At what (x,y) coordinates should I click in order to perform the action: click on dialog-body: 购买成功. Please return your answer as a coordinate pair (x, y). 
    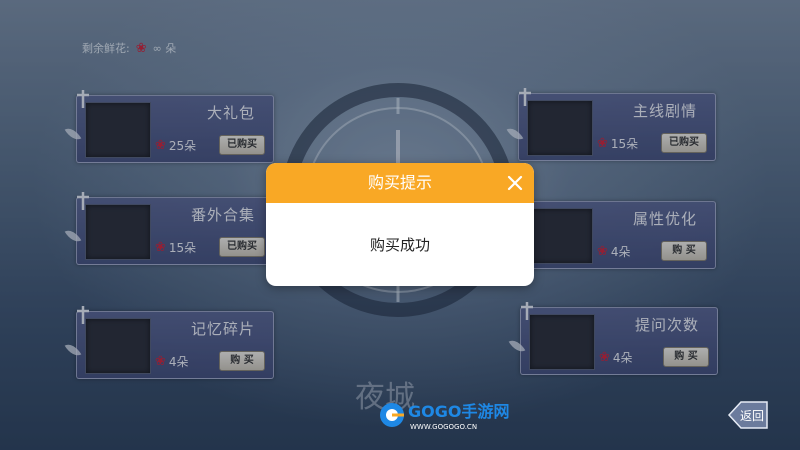
    Looking at the image, I should click on (400, 244).